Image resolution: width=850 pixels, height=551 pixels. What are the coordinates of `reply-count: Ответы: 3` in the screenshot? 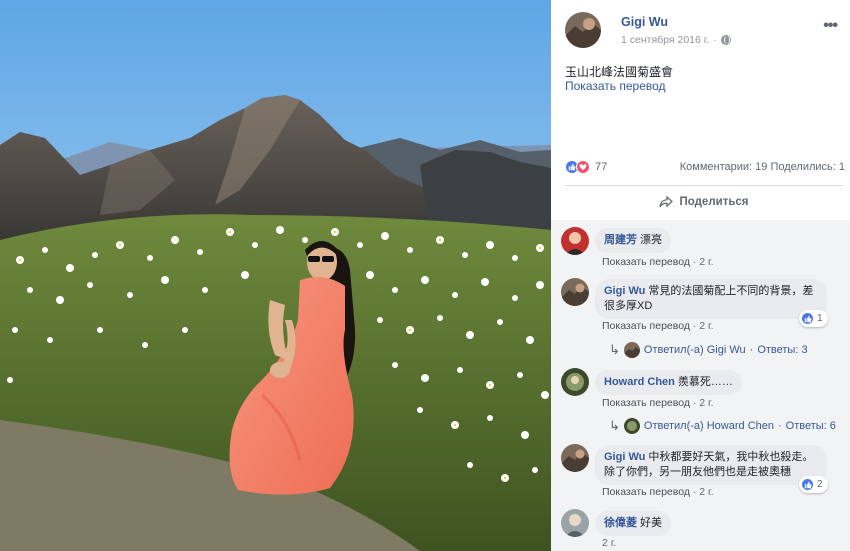 It's located at (782, 350).